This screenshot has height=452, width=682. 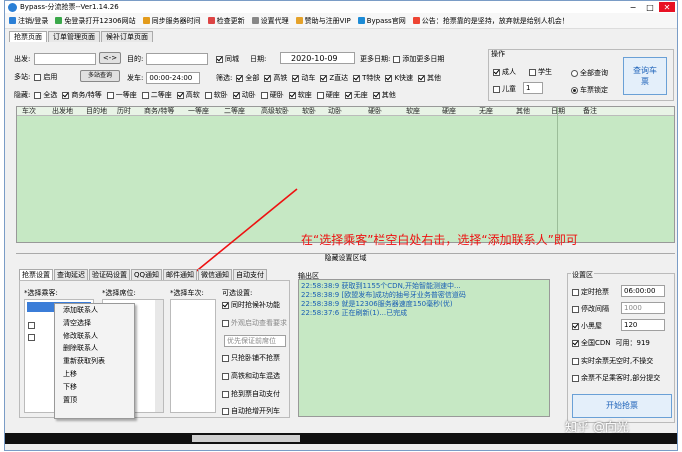 What do you see at coordinates (109, 274) in the screenshot?
I see `tab-captcha: 验证码设置` at bounding box center [109, 274].